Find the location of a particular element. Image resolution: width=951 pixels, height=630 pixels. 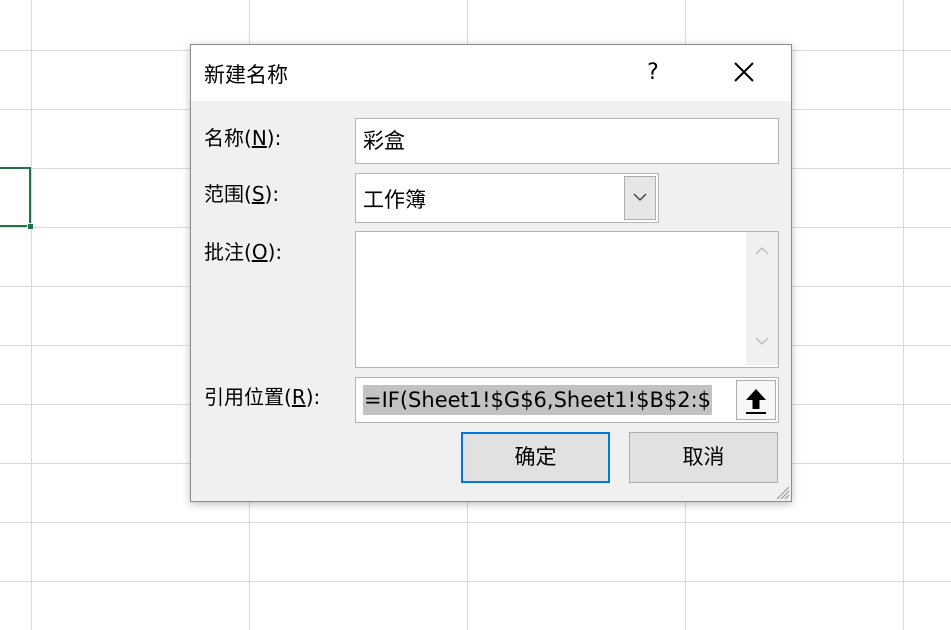

refers-to-input: =IF(Sheet1!$G$6,Sheet1!$B$2:$ is located at coordinates (567, 400).